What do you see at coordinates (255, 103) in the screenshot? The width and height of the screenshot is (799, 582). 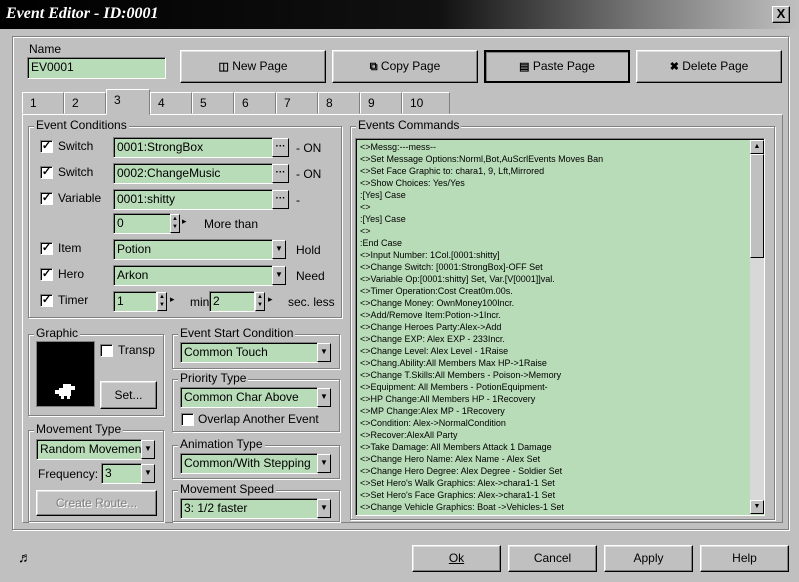 I see `tab-6: 6` at bounding box center [255, 103].